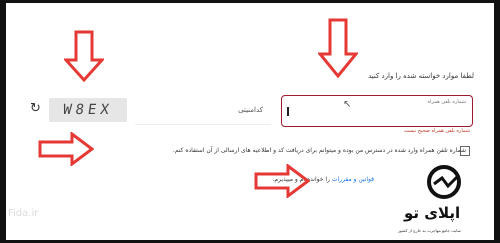  What do you see at coordinates (288, 111) in the screenshot?
I see `text-caret` at bounding box center [288, 111].